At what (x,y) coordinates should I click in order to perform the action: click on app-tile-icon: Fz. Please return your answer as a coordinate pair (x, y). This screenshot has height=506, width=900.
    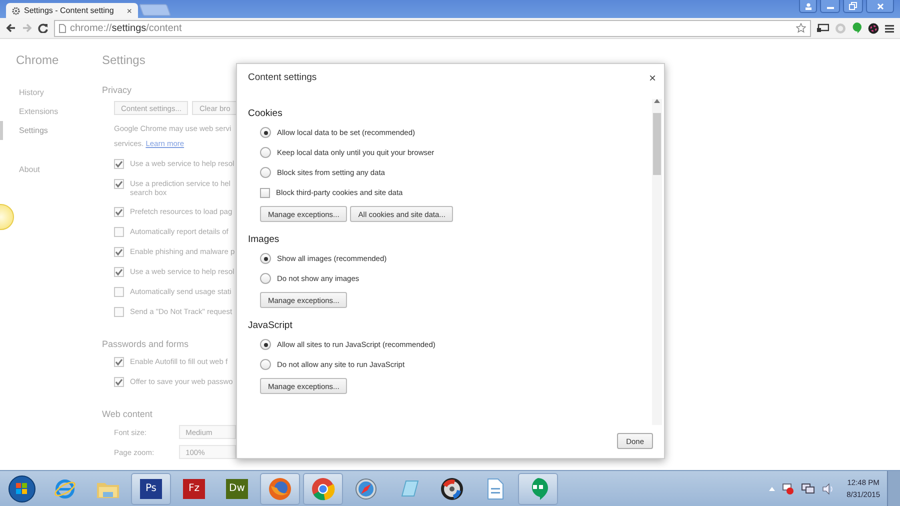
    Looking at the image, I should click on (194, 488).